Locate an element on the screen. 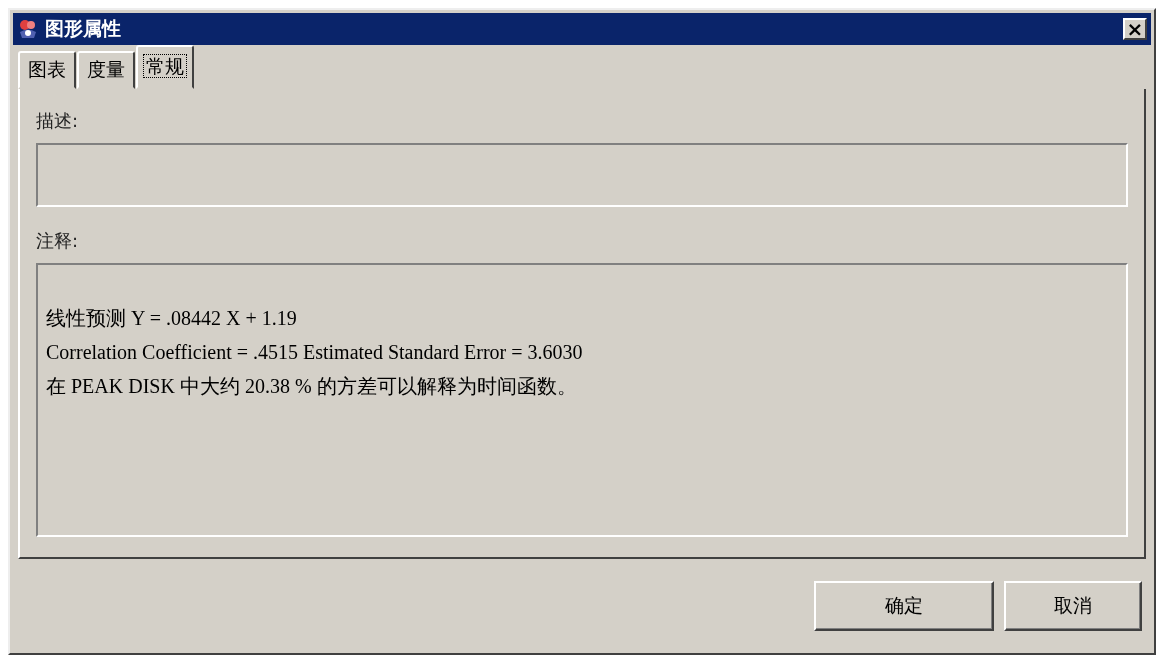 The width and height of the screenshot is (1164, 663). description-field is located at coordinates (582, 175).